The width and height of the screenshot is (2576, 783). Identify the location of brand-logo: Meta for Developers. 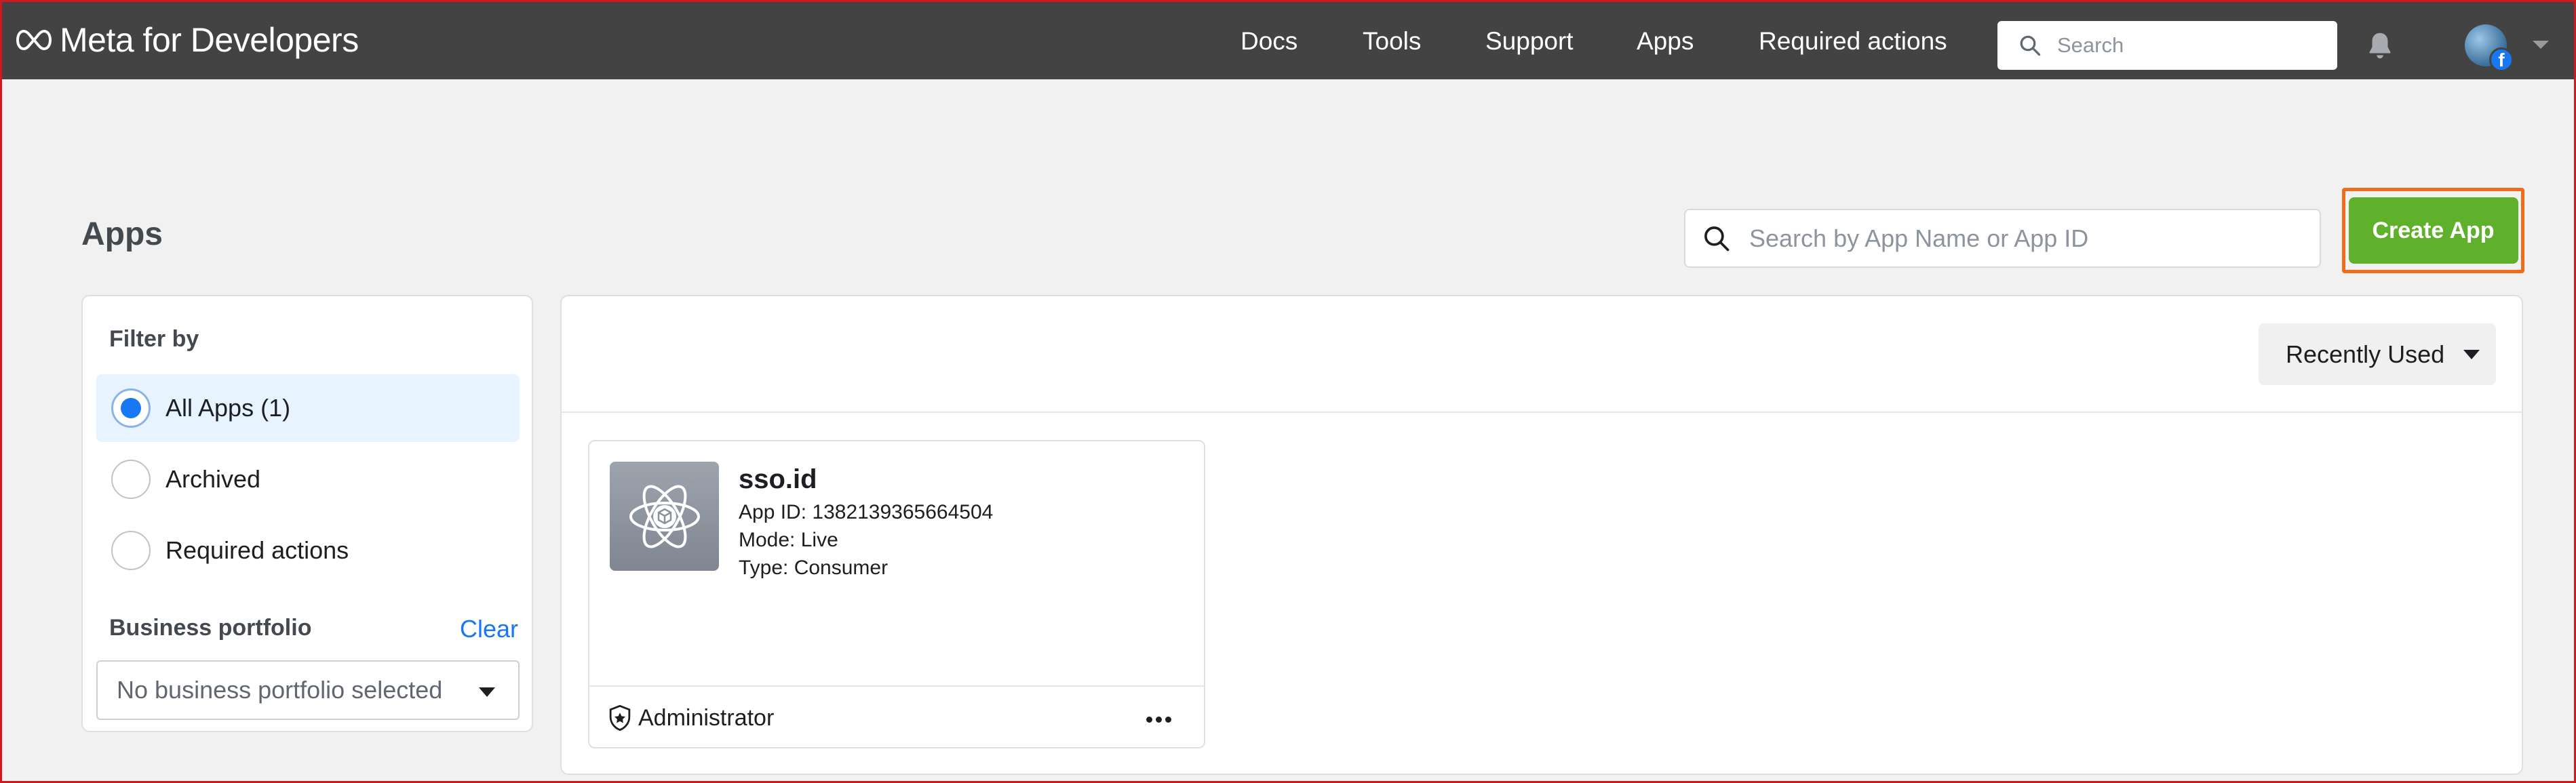
(186, 40).